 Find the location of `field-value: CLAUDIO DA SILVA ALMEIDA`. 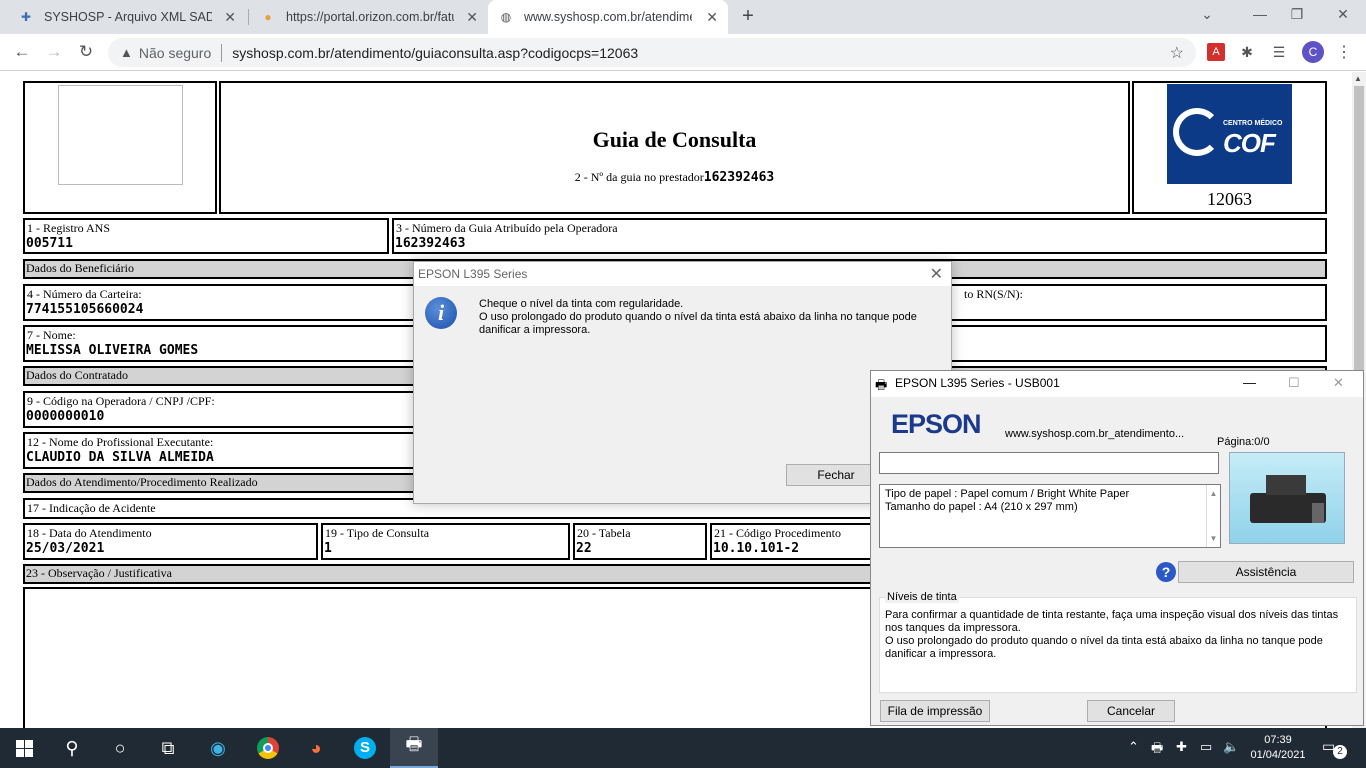

field-value: CLAUDIO DA SILVA ALMEIDA is located at coordinates (120, 457).